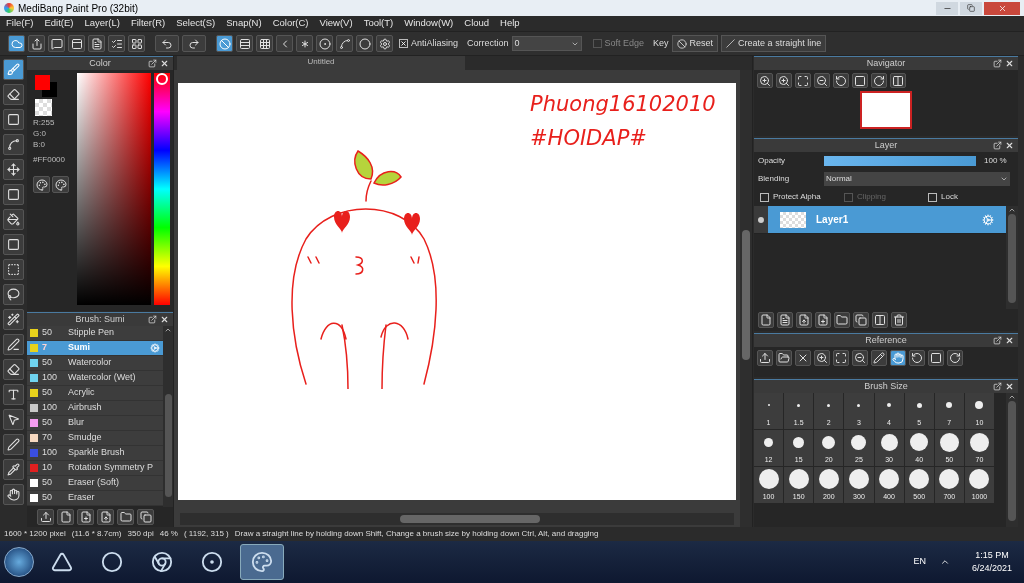  What do you see at coordinates (774, 43) in the screenshot?
I see `create-straight-line-button: Create a straight line` at bounding box center [774, 43].